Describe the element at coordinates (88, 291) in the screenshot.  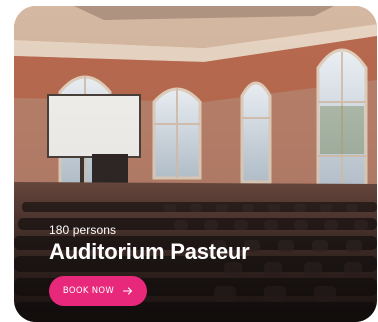
I see `book-now-label: BOOK NOW` at that location.